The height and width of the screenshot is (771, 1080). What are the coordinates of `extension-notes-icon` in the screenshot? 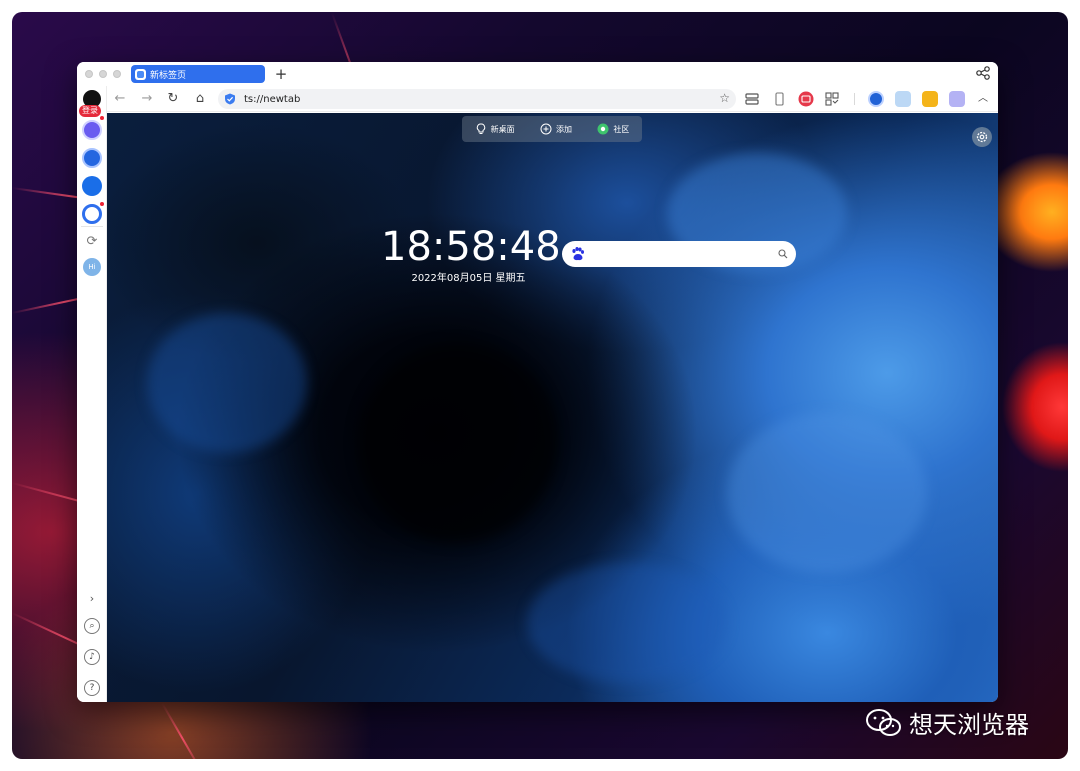 It's located at (903, 99).